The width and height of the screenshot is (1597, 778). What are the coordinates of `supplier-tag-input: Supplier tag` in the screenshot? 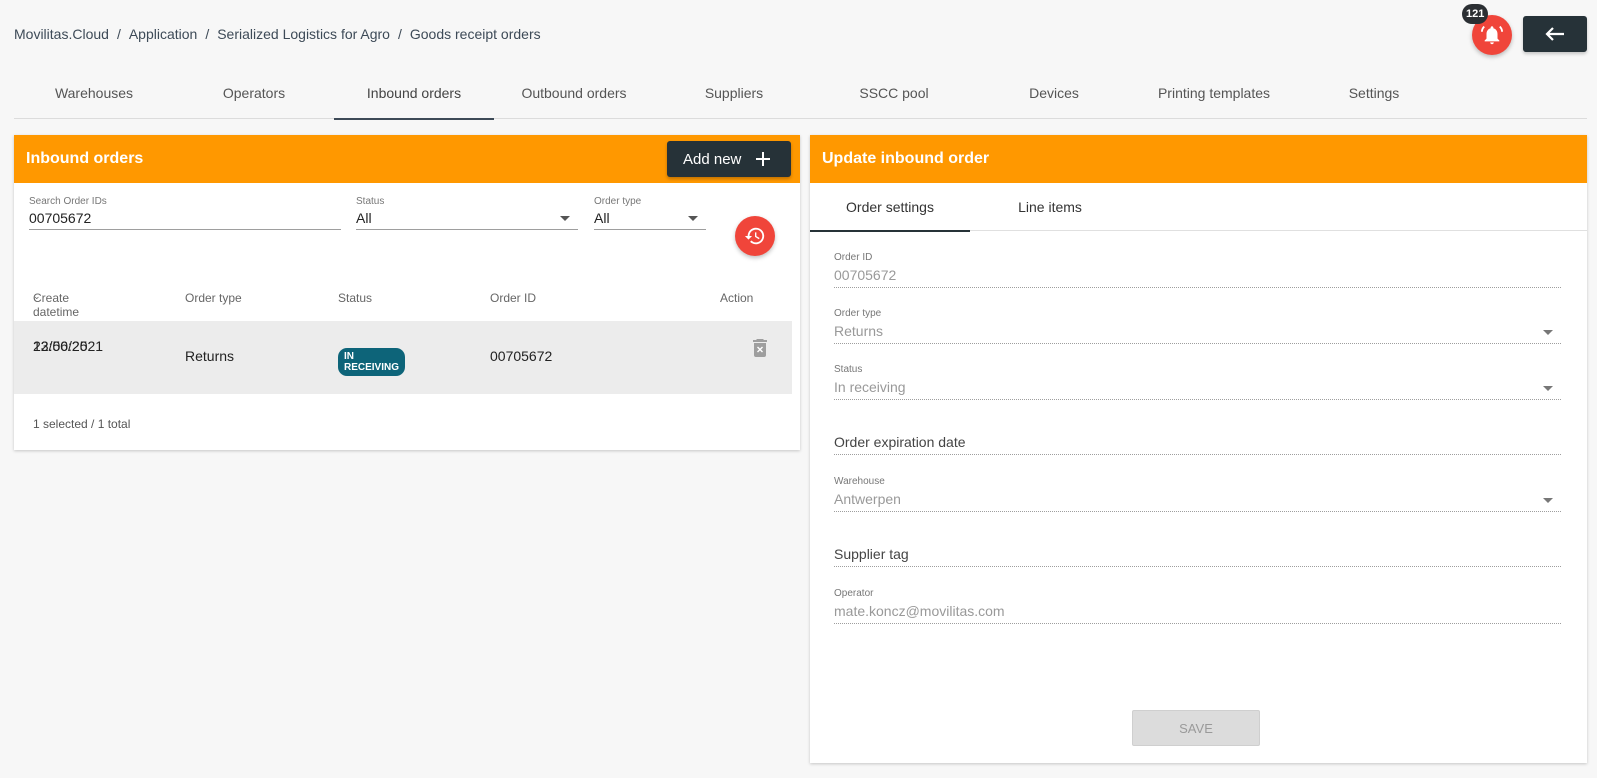 It's located at (1197, 556).